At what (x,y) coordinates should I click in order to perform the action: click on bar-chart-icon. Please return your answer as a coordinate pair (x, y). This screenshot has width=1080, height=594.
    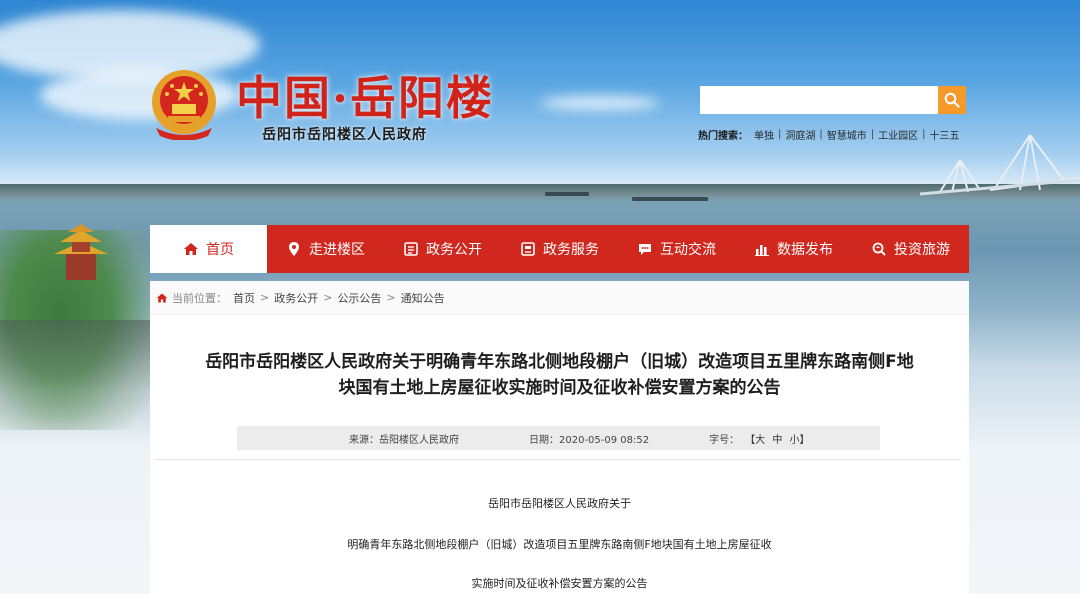
    Looking at the image, I should click on (762, 249).